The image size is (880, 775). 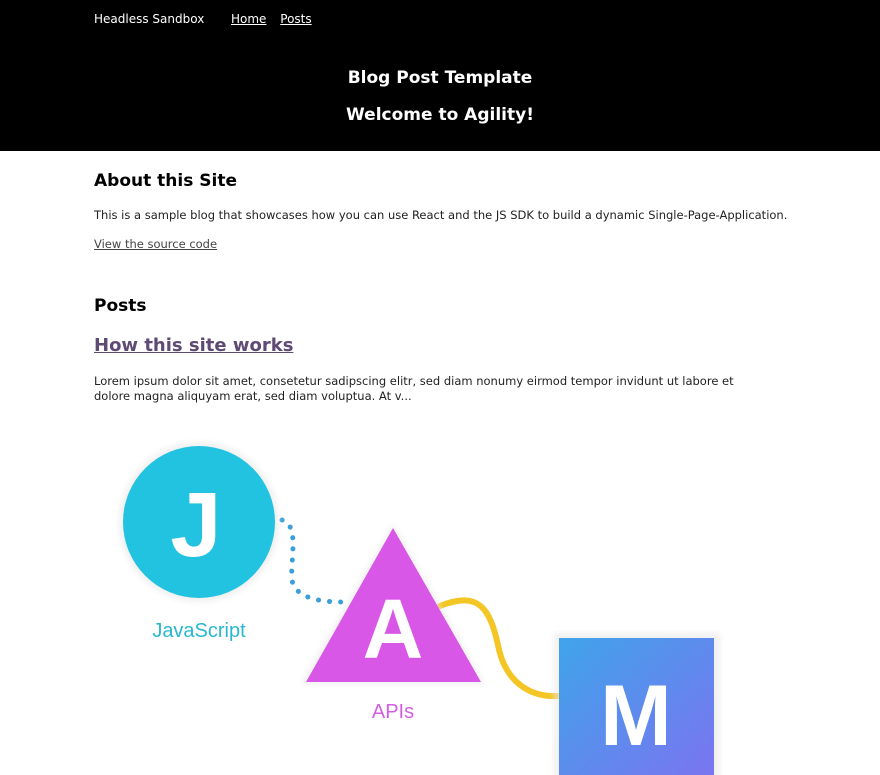 I want to click on apis-label: APIs, so click(x=393, y=712).